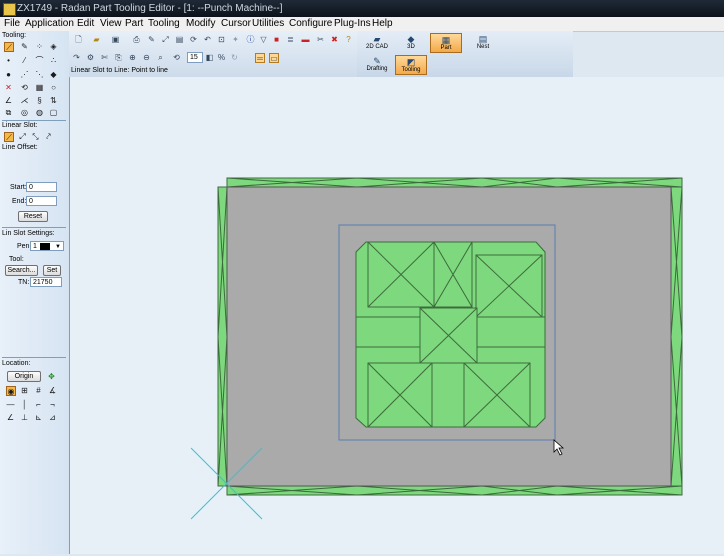 The image size is (724, 556). Describe the element at coordinates (200, 23) in the screenshot. I see `menu-modify: Modify` at that location.